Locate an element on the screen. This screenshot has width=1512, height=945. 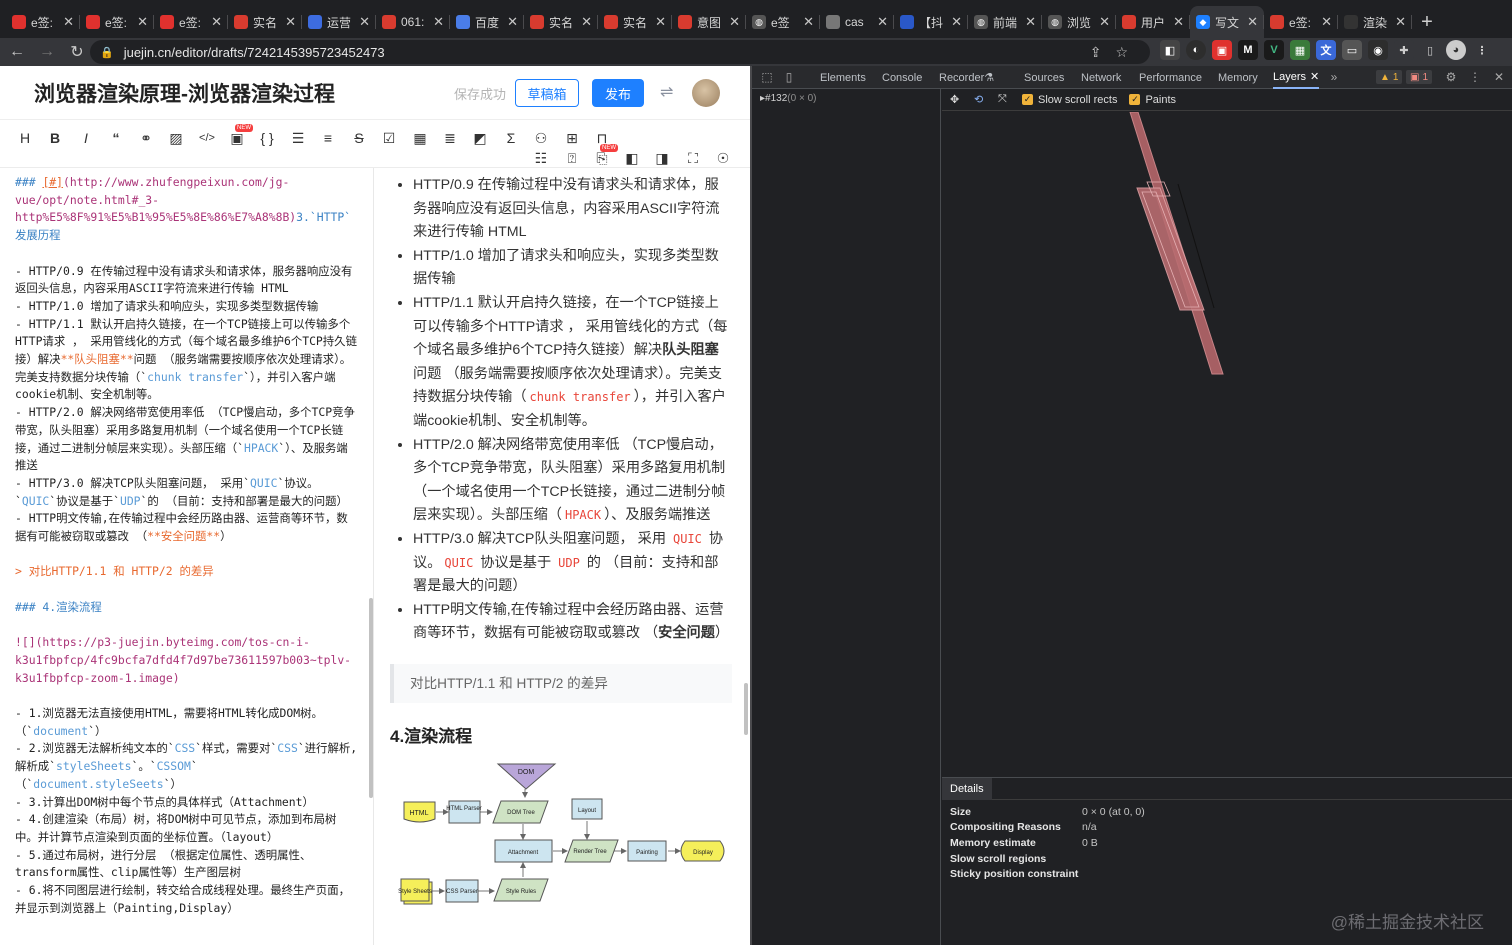
back-icon: ← is located at coordinates (17, 52).